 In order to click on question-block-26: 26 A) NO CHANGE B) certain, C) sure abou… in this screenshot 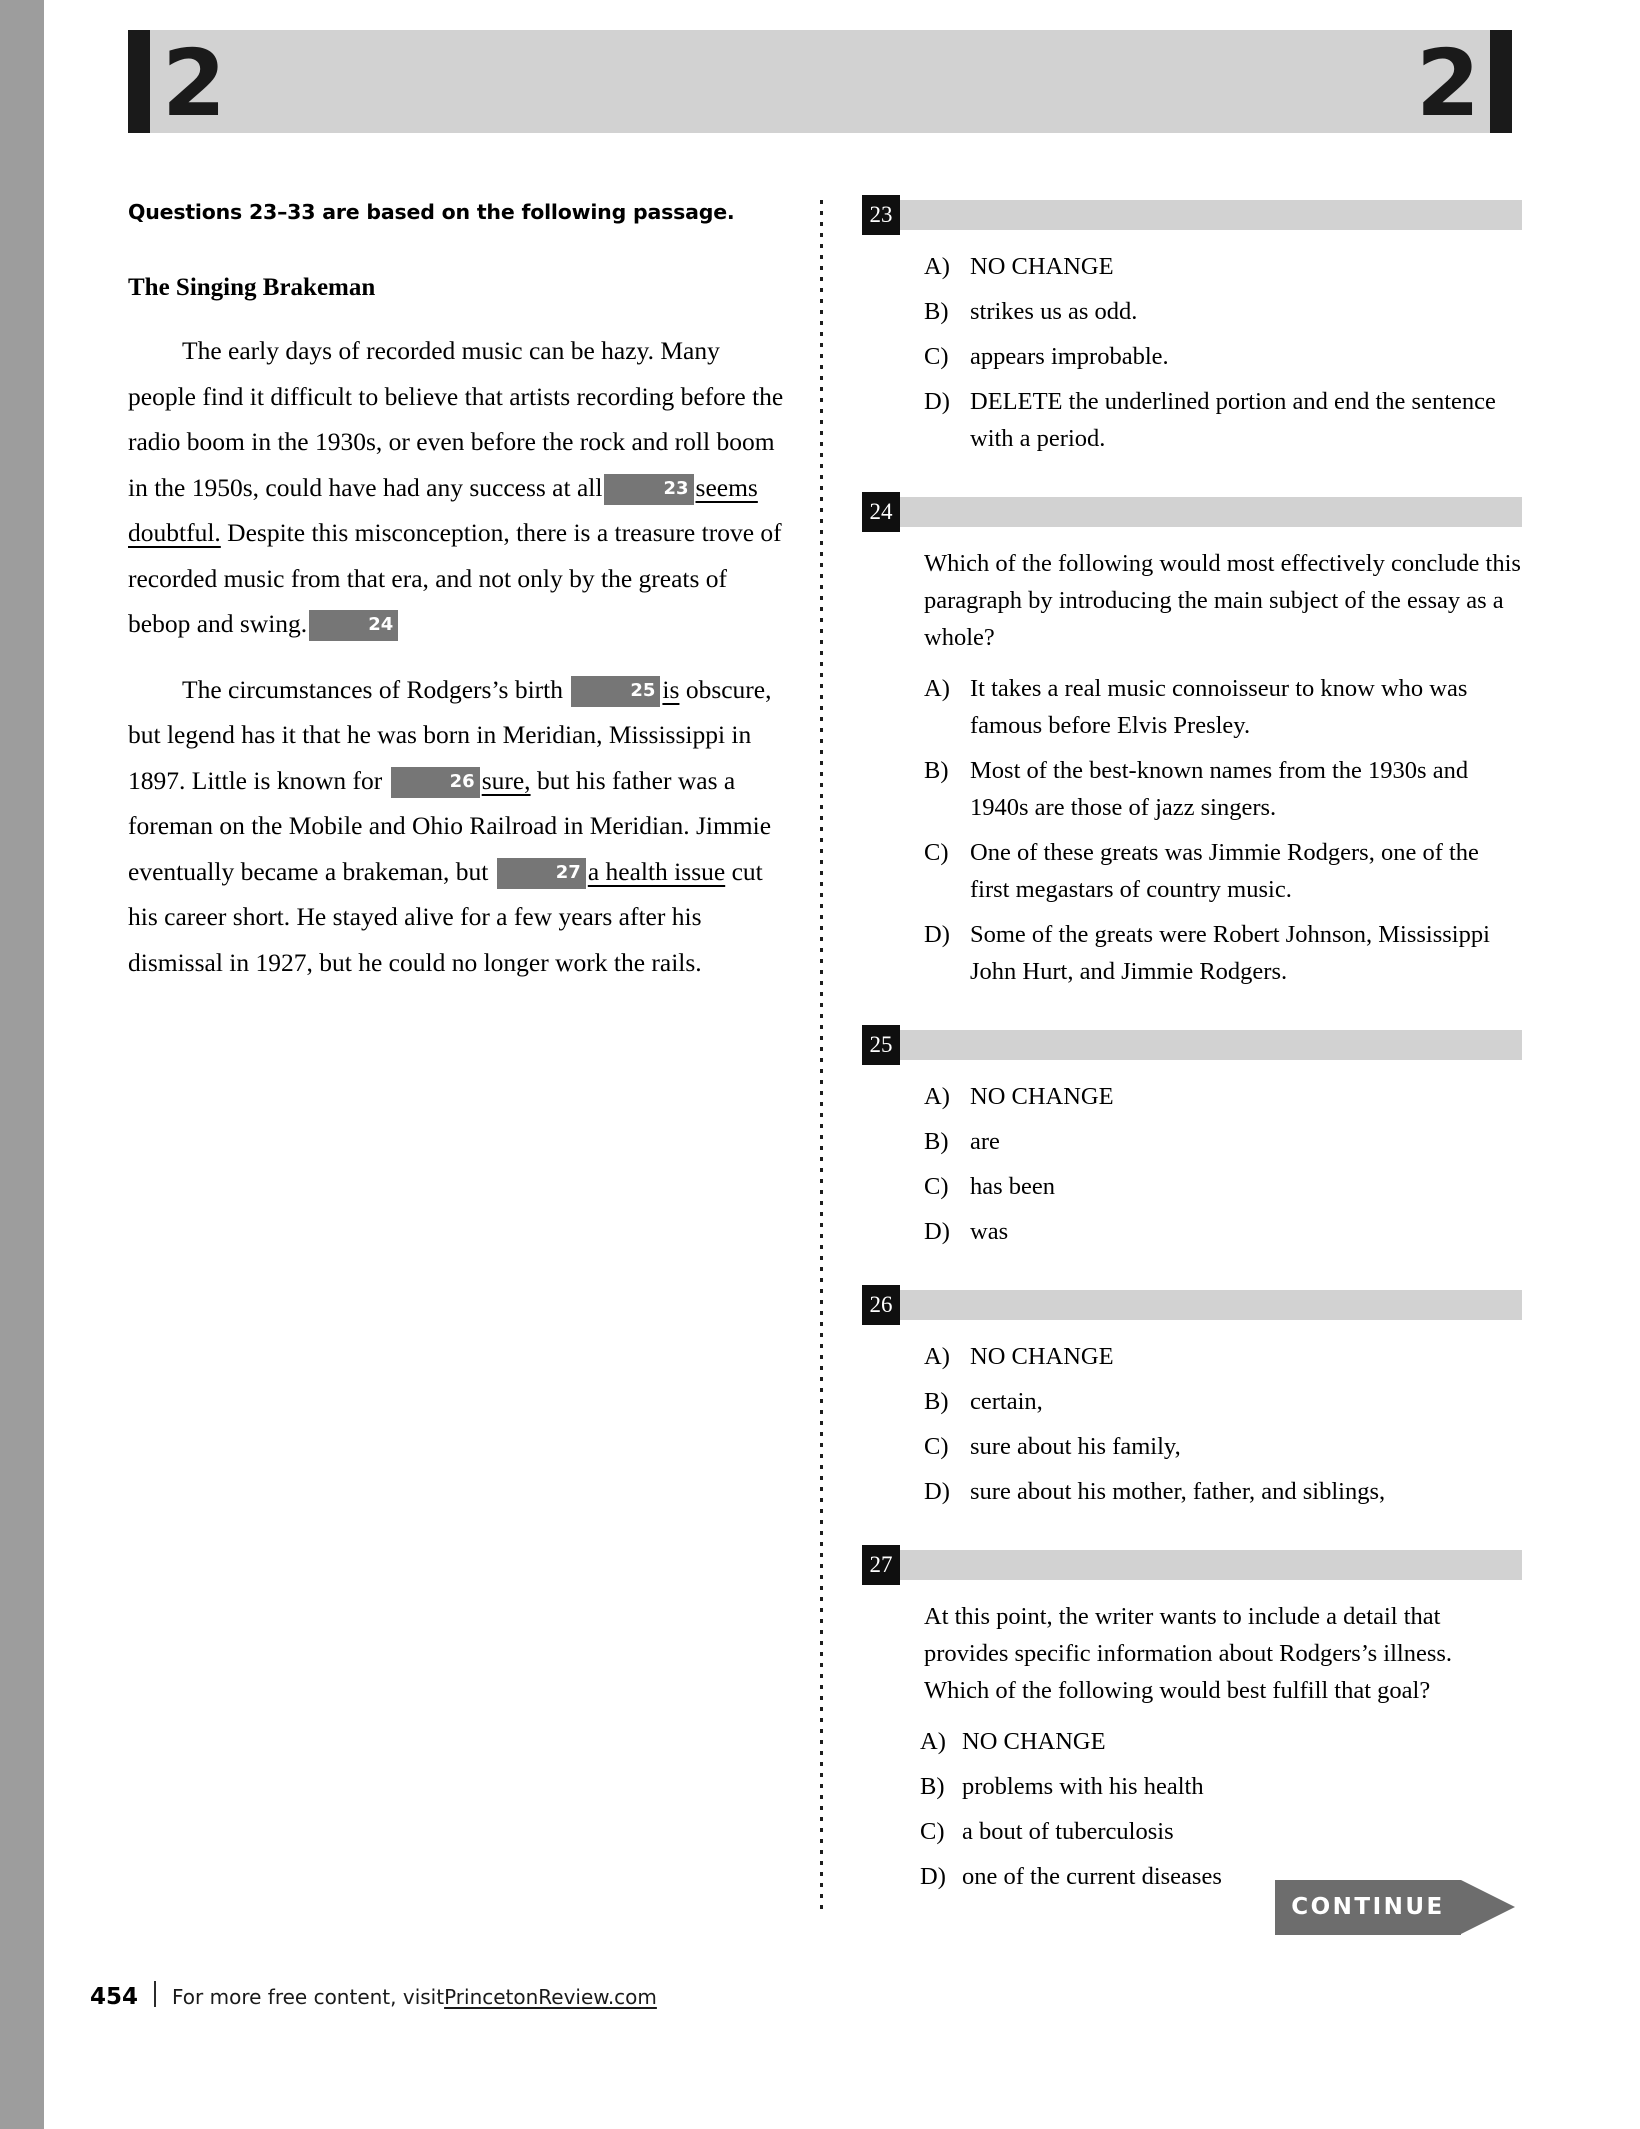, I will do `click(1192, 1397)`.